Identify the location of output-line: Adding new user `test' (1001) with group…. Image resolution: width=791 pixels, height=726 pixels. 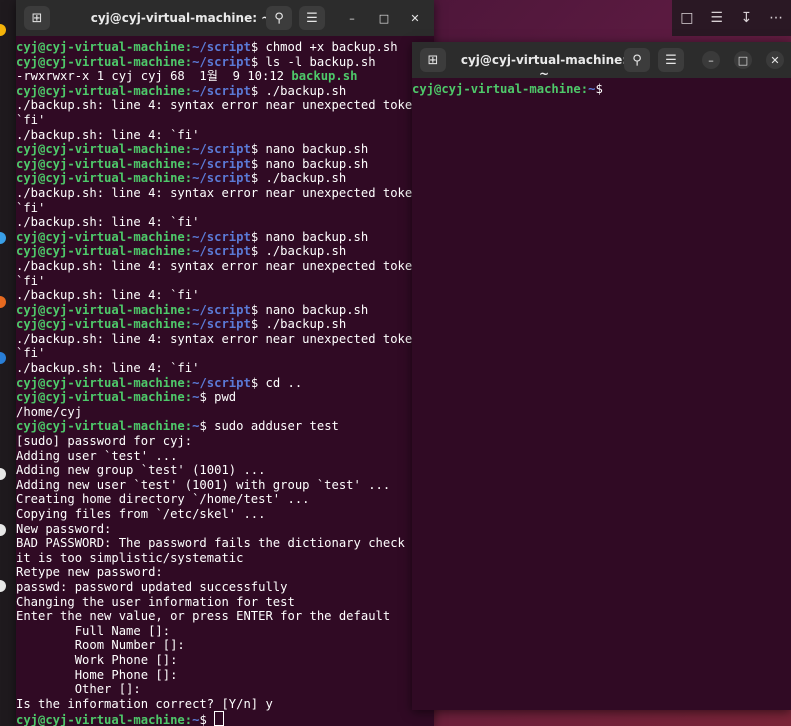
(225, 485).